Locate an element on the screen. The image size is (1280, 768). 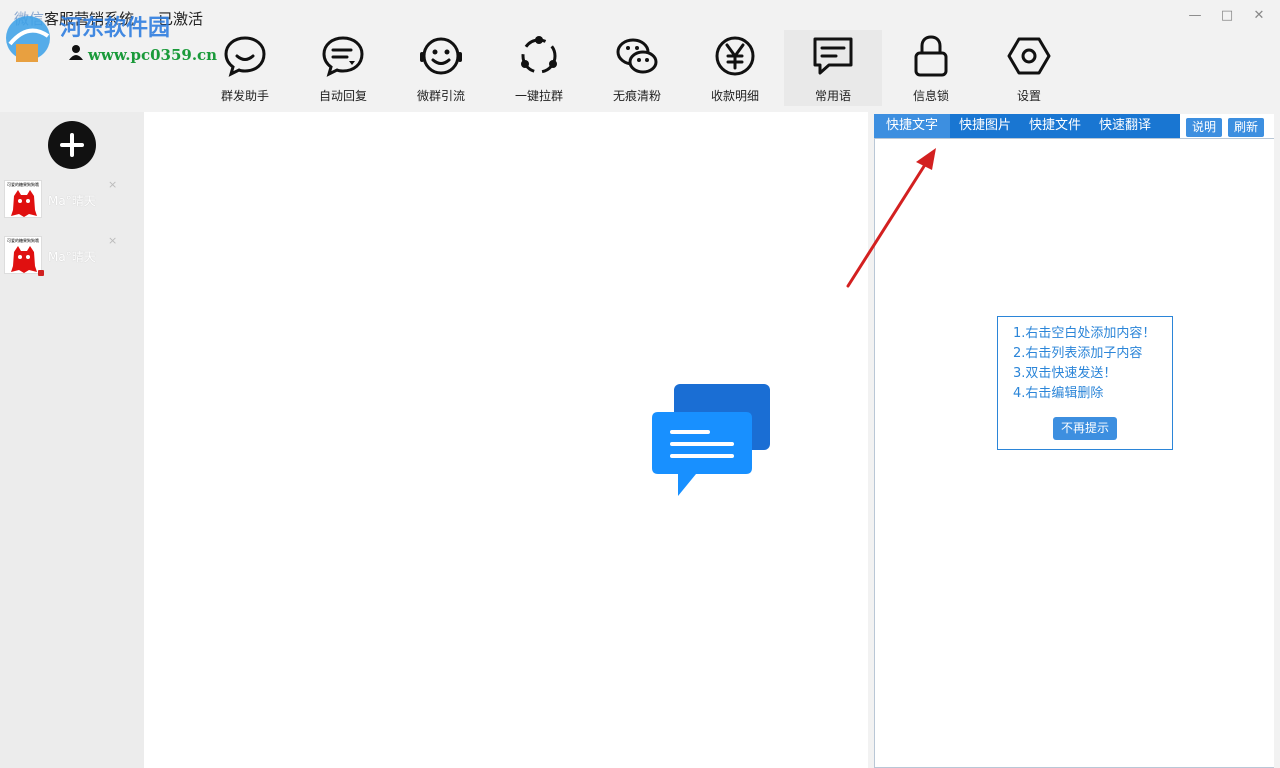
tool-clean-fans: 无痕清粉 is located at coordinates (637, 68).